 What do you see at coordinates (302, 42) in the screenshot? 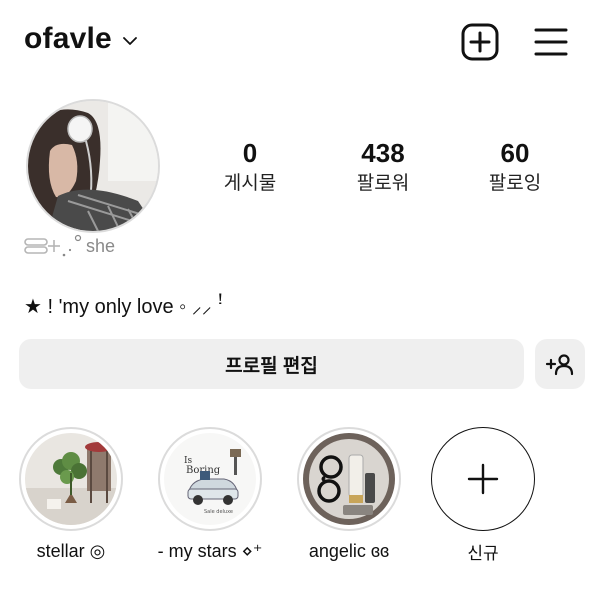
I see `profile-header: ofavle` at bounding box center [302, 42].